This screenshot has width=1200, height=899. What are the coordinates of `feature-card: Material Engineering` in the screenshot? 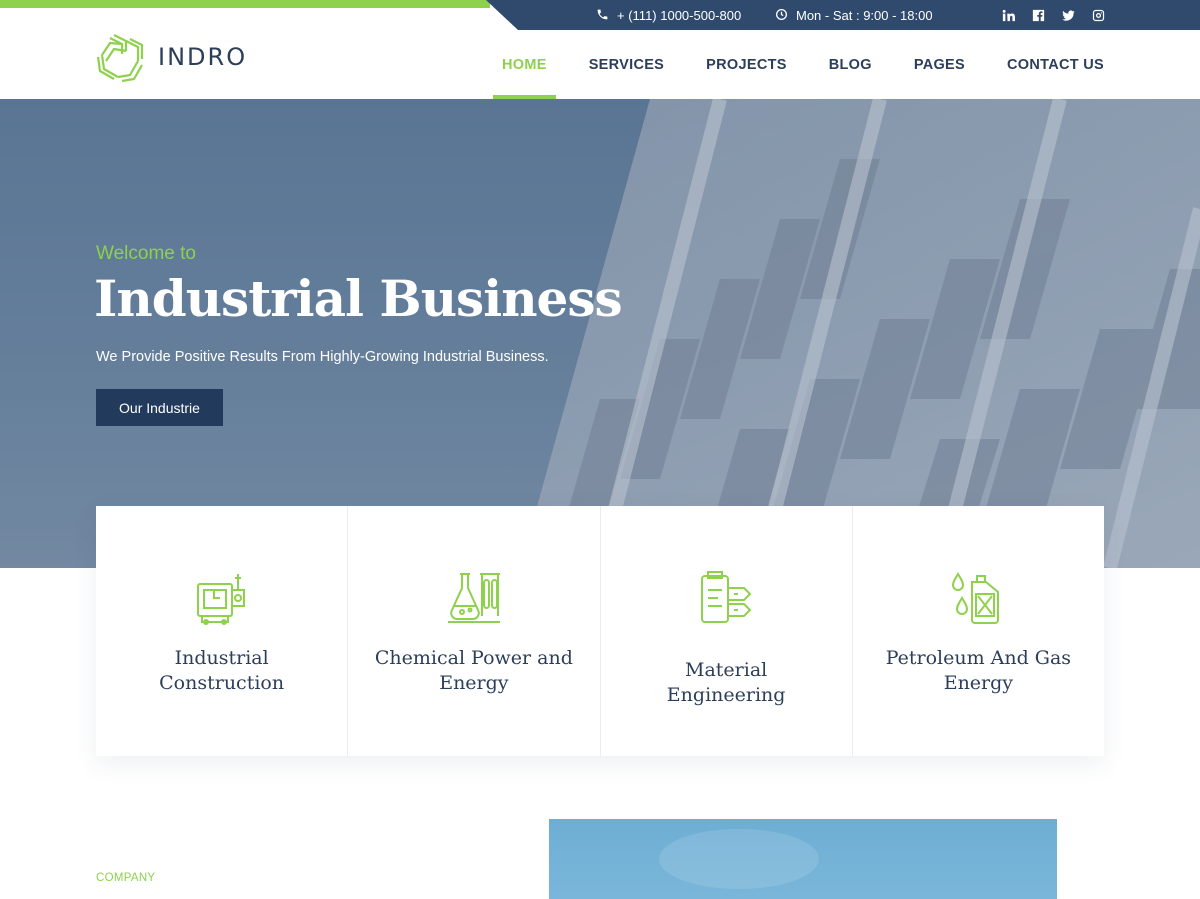 It's located at (727, 631).